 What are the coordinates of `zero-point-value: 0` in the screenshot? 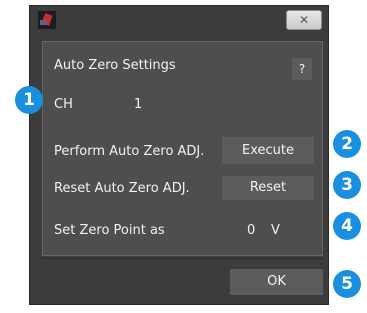 It's located at (251, 230).